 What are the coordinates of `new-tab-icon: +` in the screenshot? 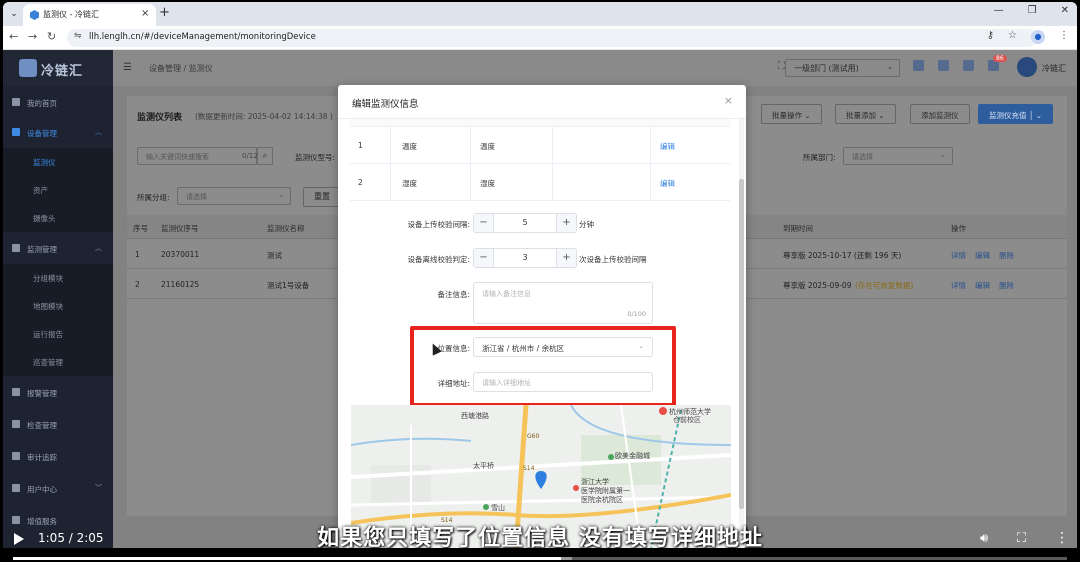 It's located at (164, 12).